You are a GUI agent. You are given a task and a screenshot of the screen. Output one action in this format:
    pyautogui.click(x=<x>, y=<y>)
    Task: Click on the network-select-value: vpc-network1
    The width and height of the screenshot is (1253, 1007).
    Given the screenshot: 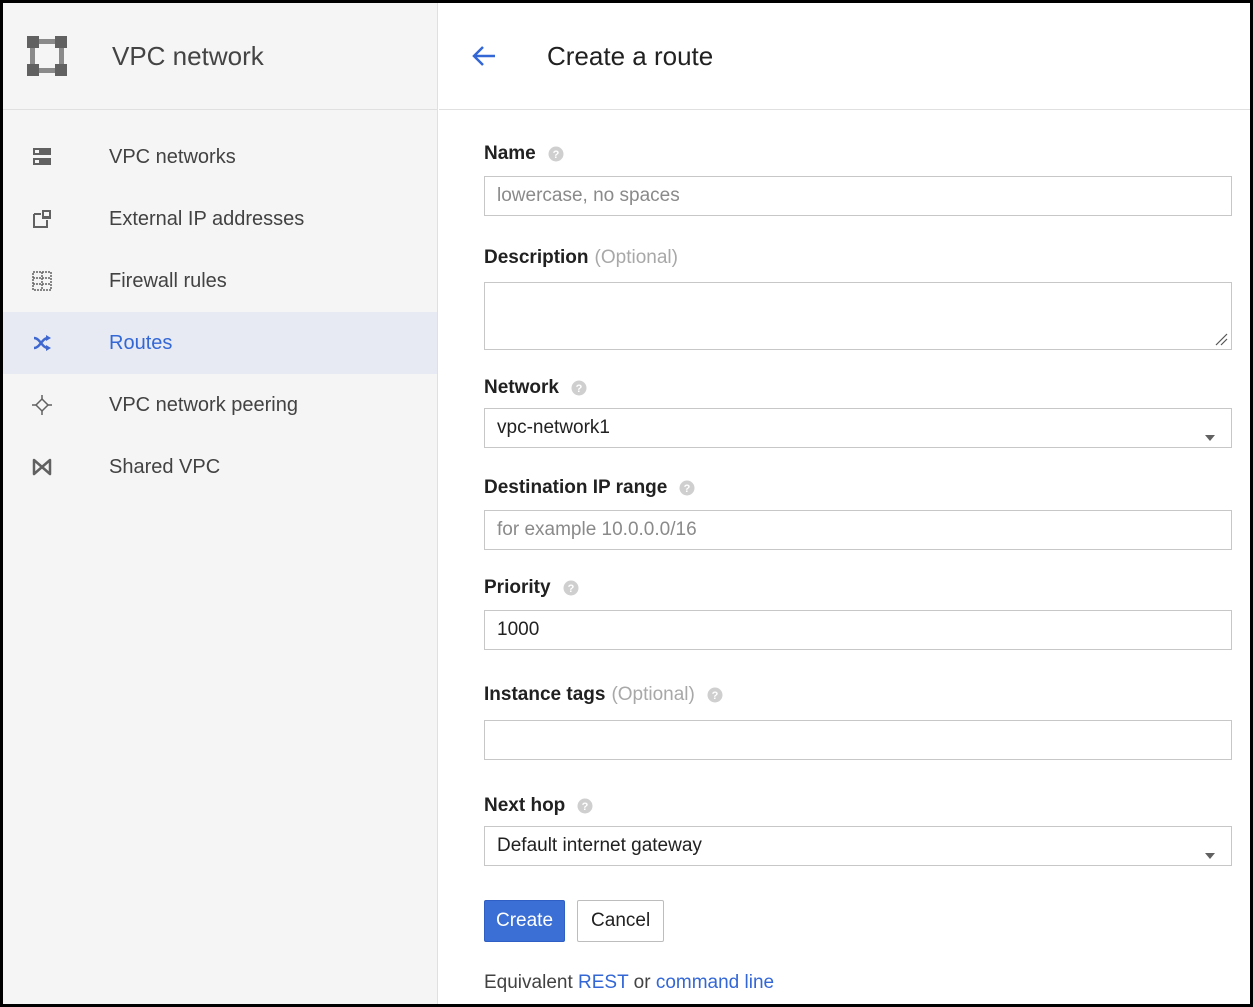 What is the action you would take?
    pyautogui.click(x=553, y=427)
    